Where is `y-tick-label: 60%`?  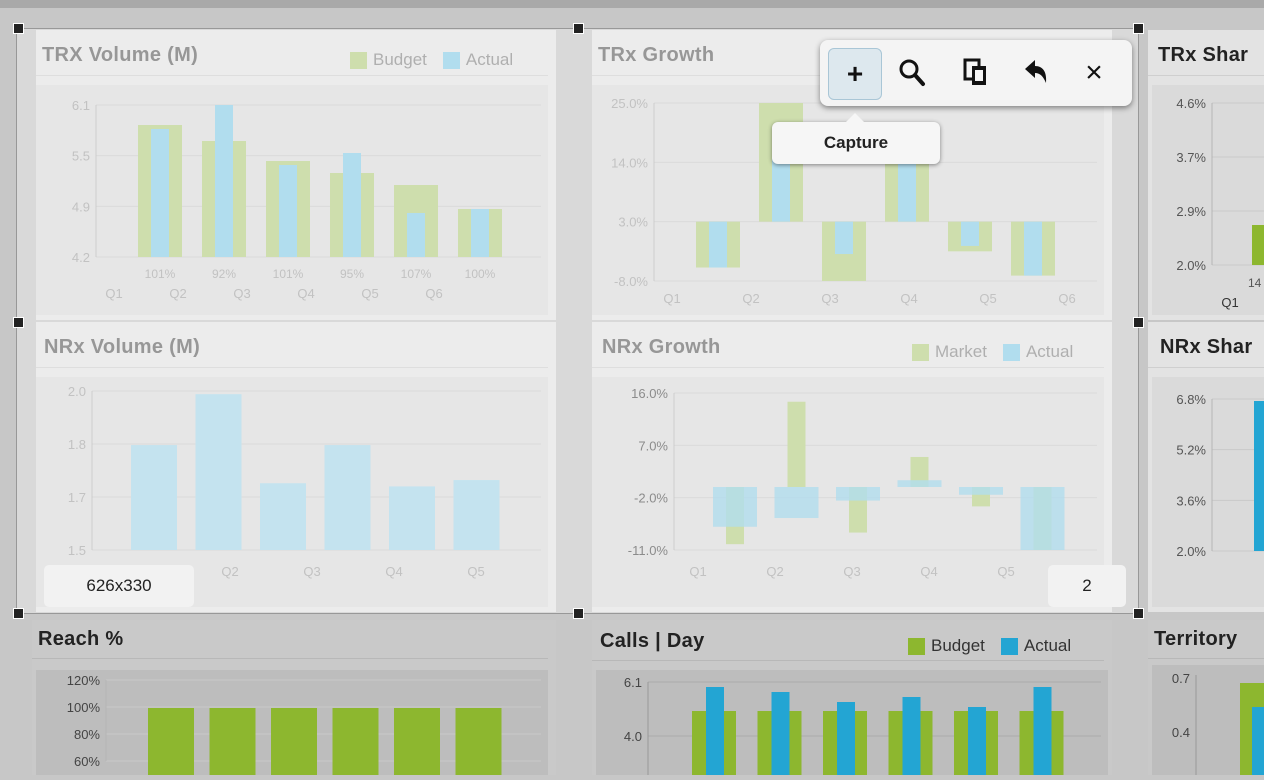
y-tick-label: 60% is located at coordinates (87, 761).